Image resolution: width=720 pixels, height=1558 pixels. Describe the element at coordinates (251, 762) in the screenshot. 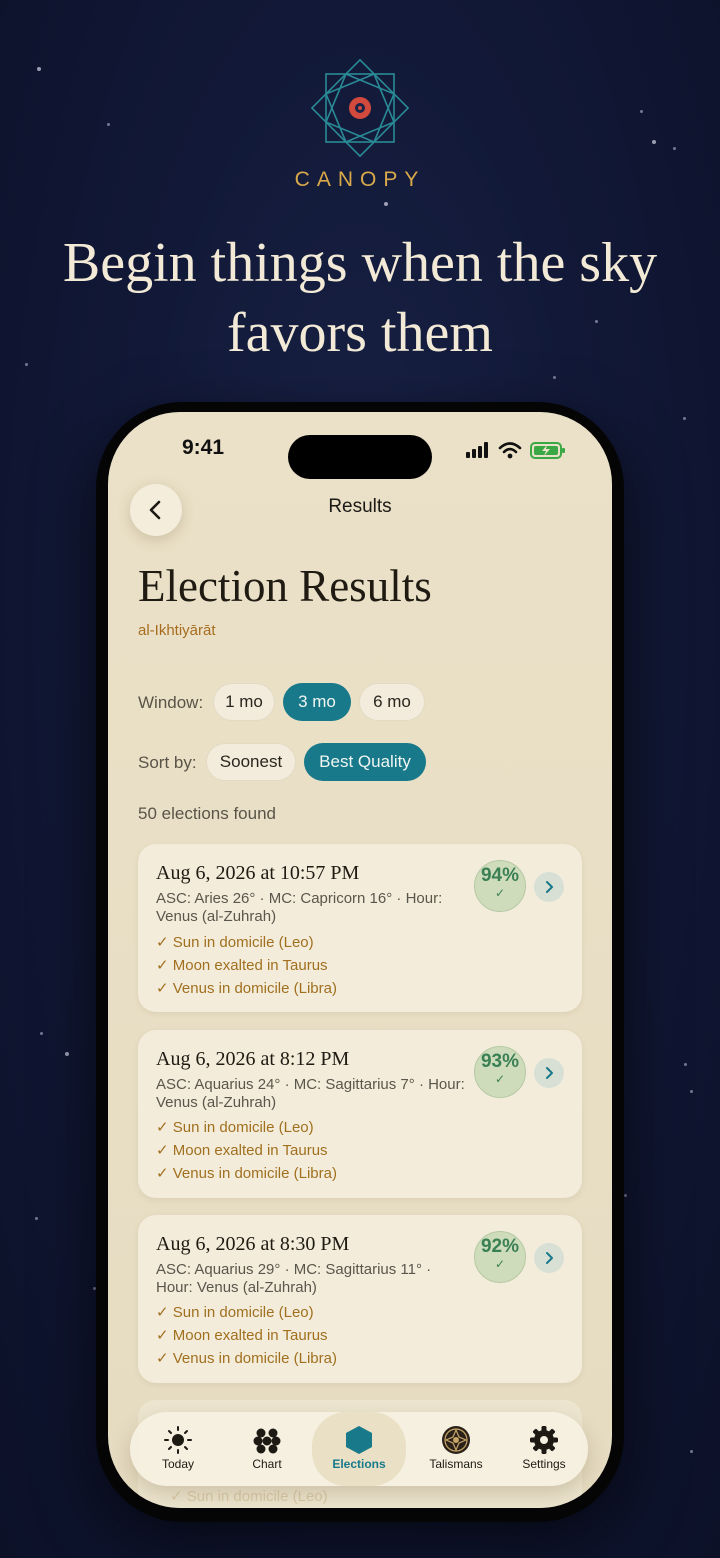

I see `sort-option-soonest: Soonest` at that location.